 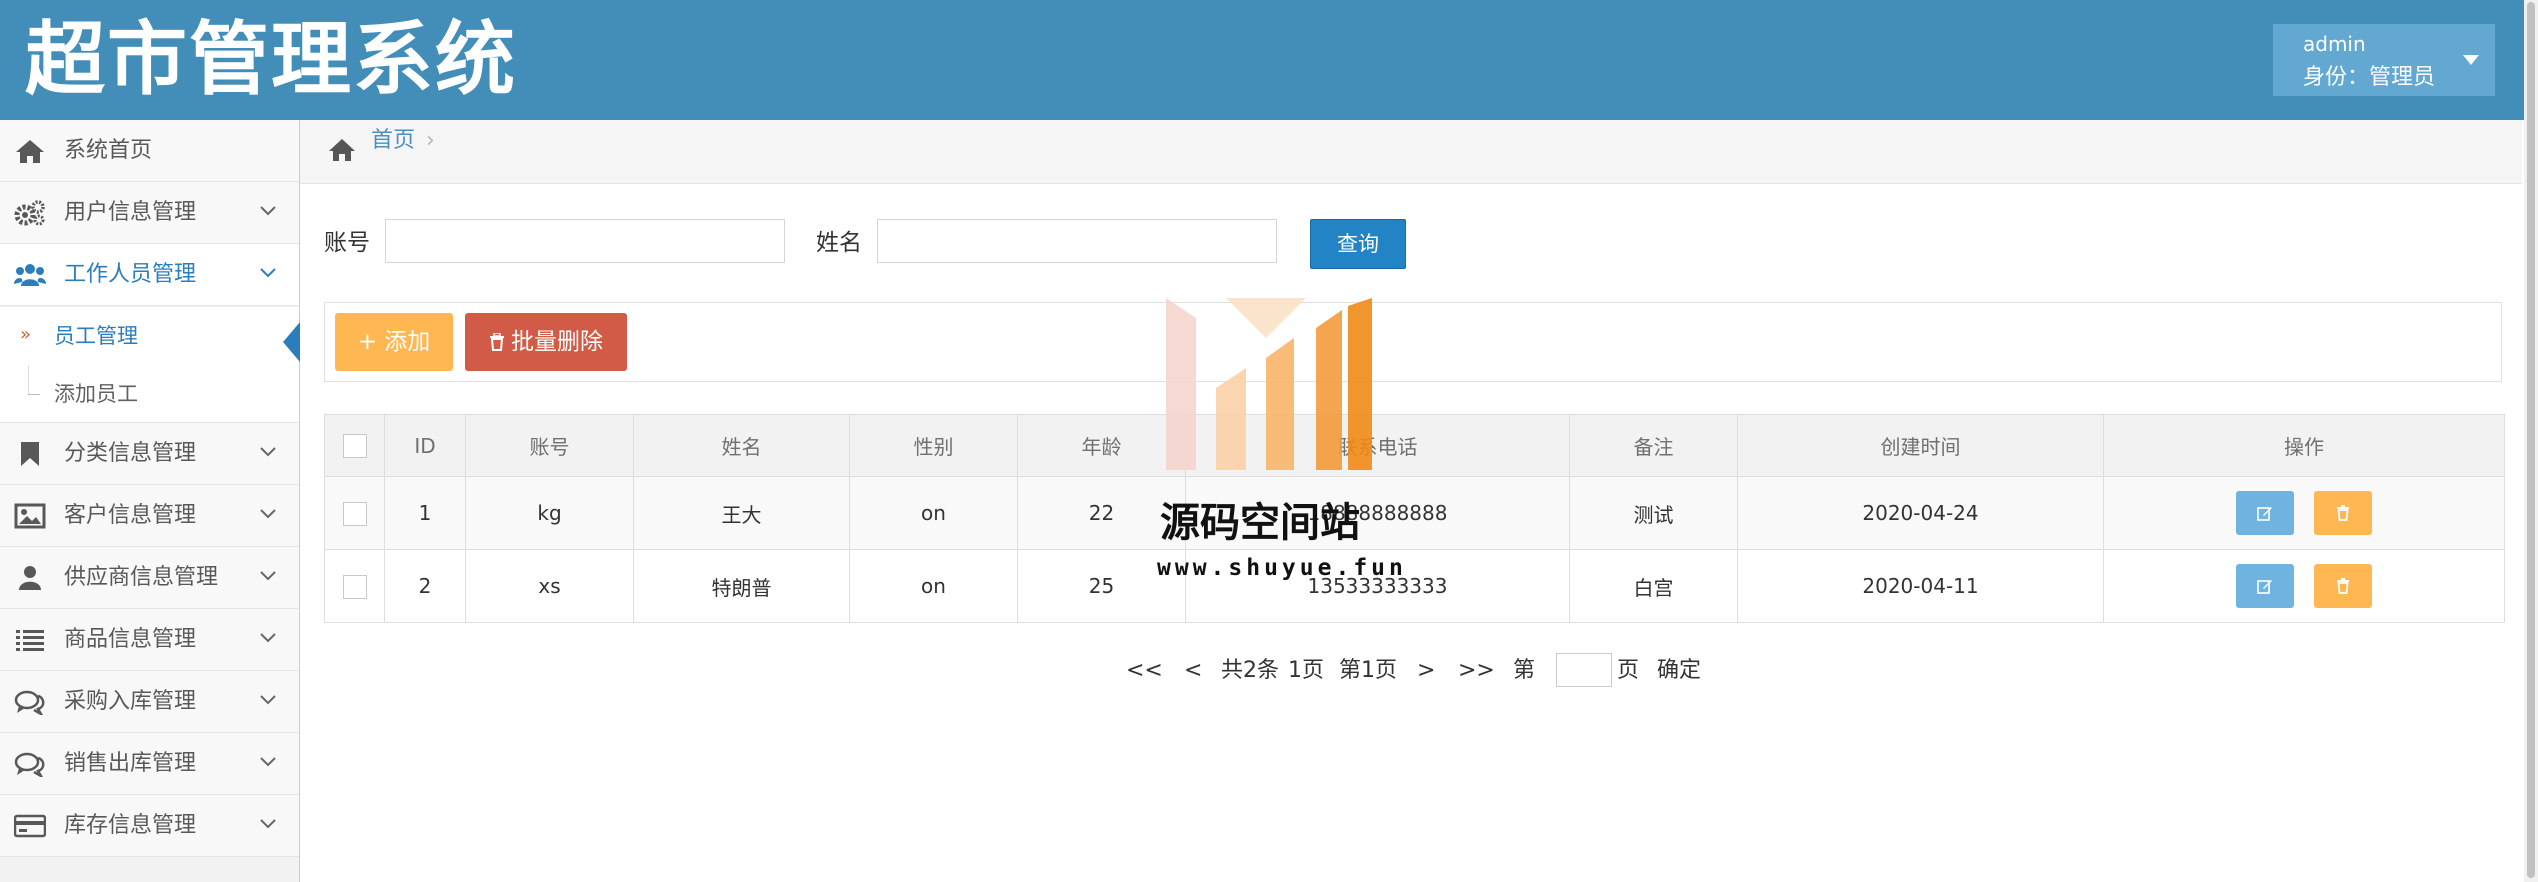 What do you see at coordinates (2334, 44) in the screenshot?
I see `user-name: admin` at bounding box center [2334, 44].